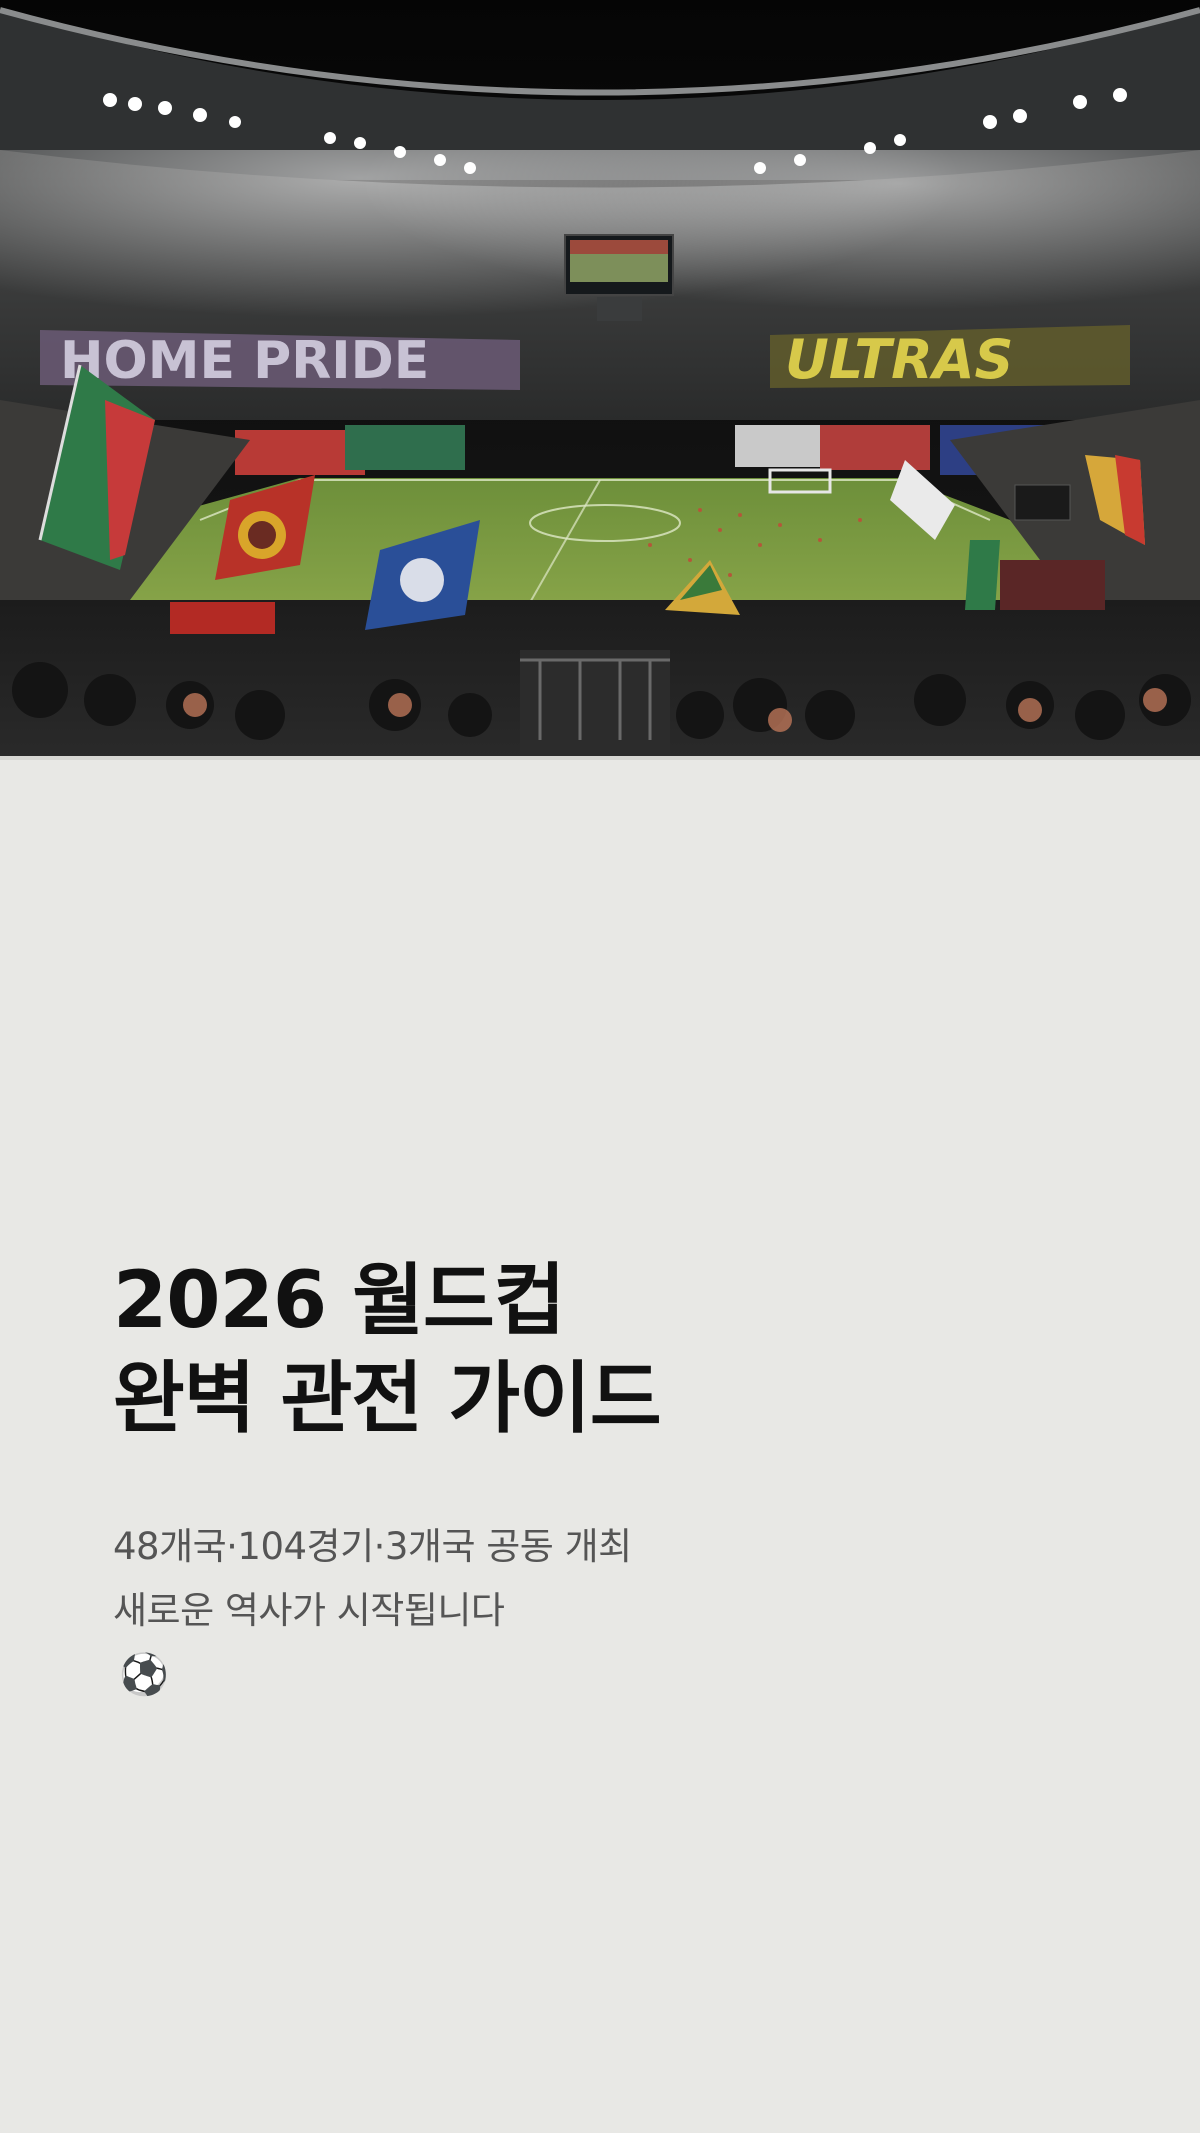  Describe the element at coordinates (899, 359) in the screenshot. I see `banner-ultras: ULTRAS` at that location.